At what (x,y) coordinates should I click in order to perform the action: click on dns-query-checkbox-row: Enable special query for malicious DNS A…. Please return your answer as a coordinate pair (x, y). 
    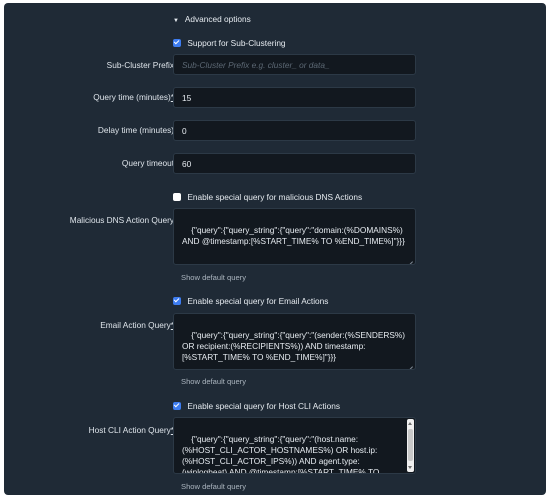
    Looking at the image, I should click on (267, 197).